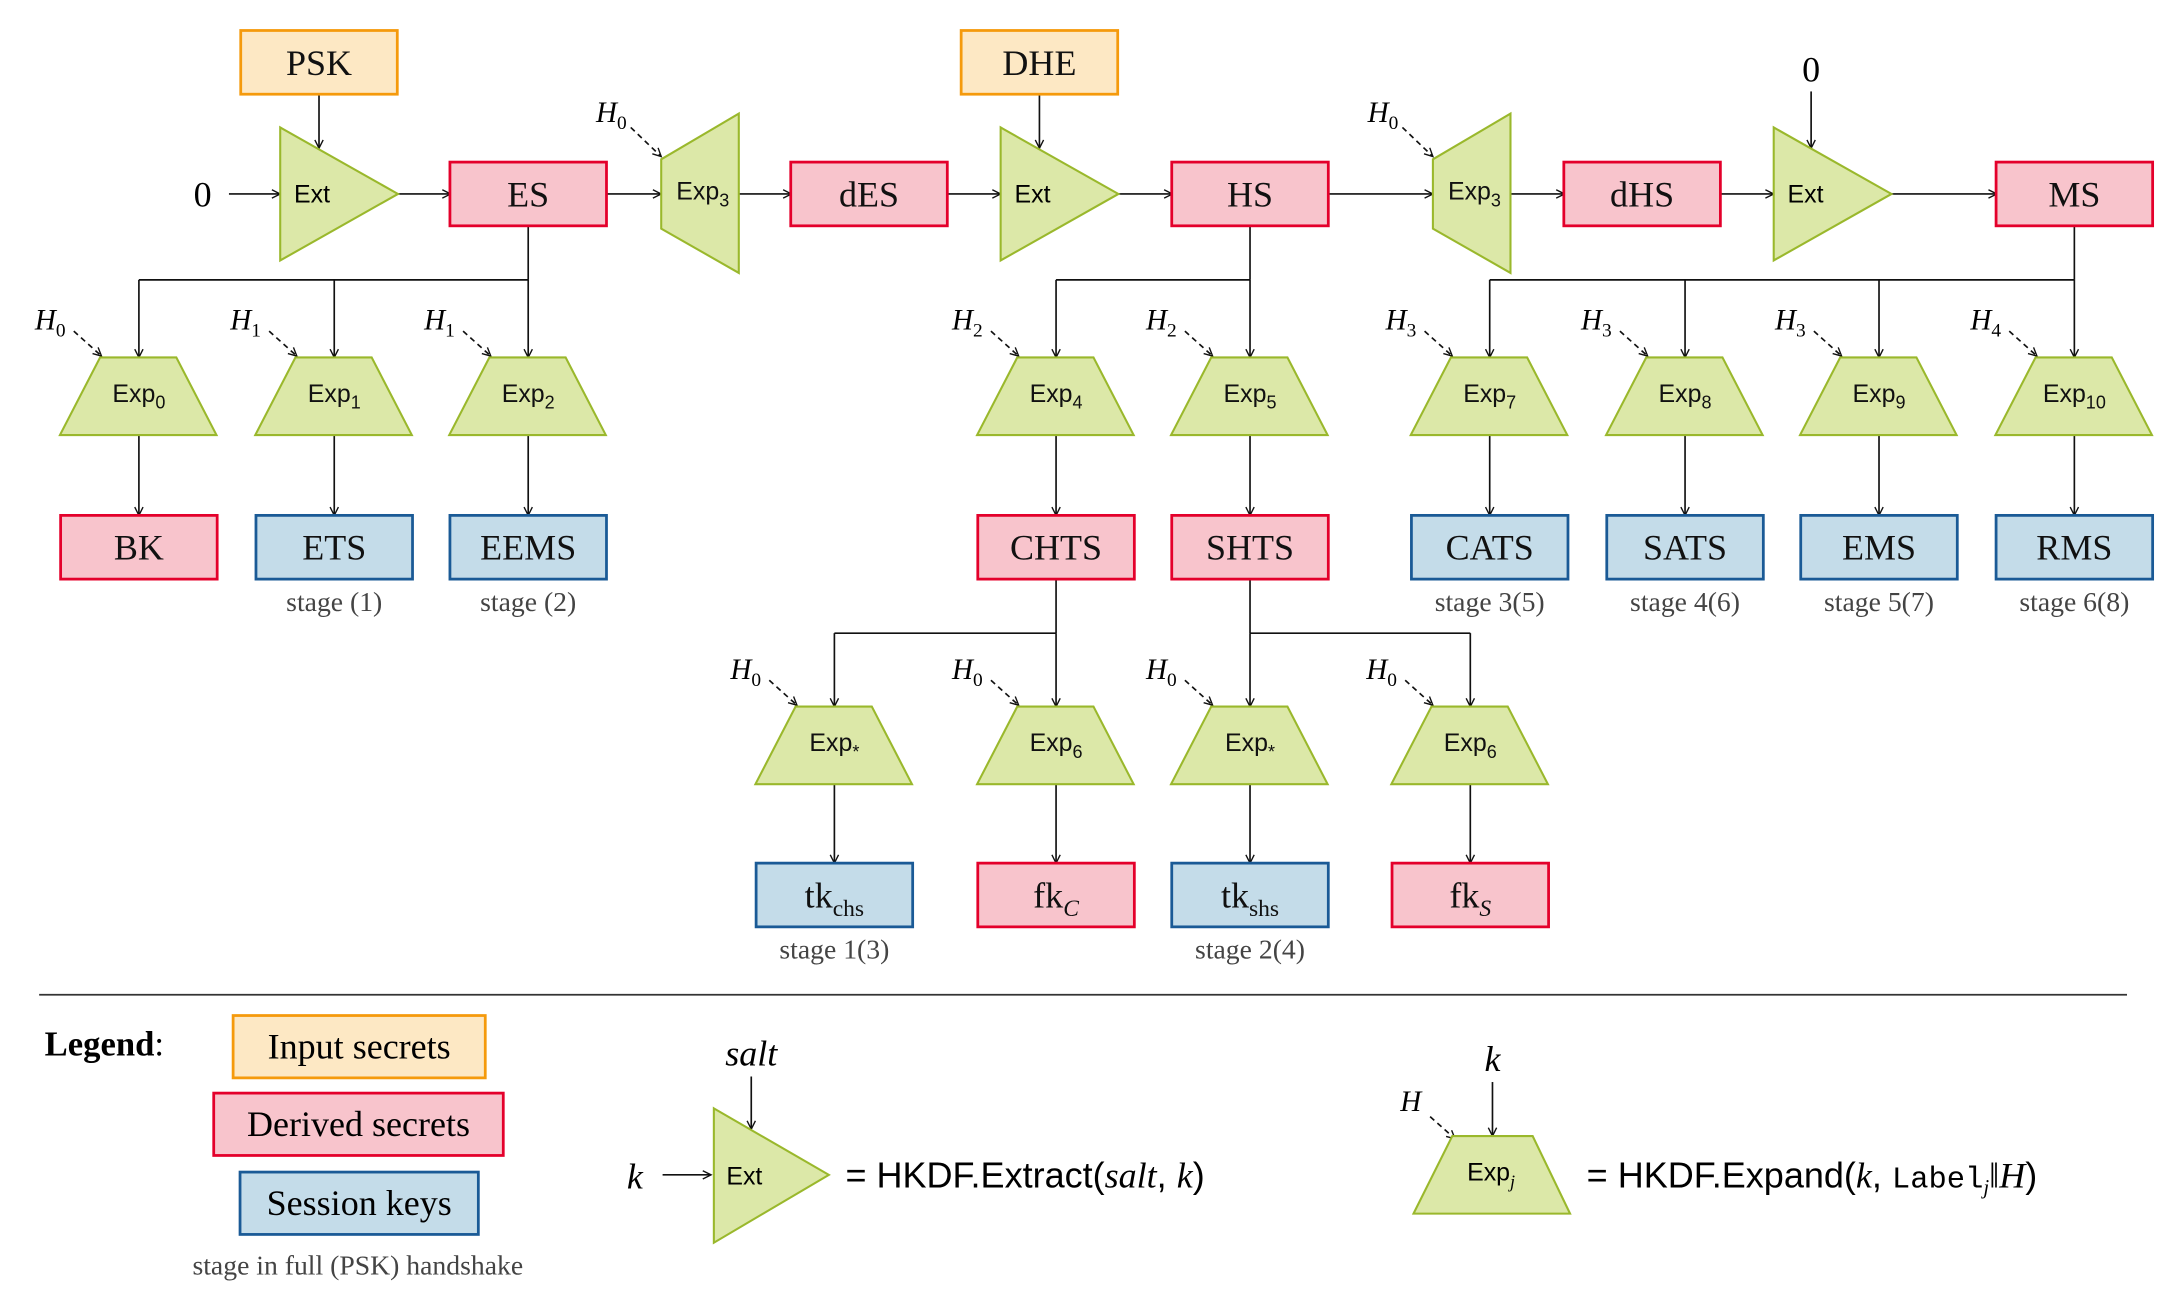 The width and height of the screenshot is (2162, 1294). What do you see at coordinates (203, 194) in the screenshot?
I see `constant-zero-left: 0` at bounding box center [203, 194].